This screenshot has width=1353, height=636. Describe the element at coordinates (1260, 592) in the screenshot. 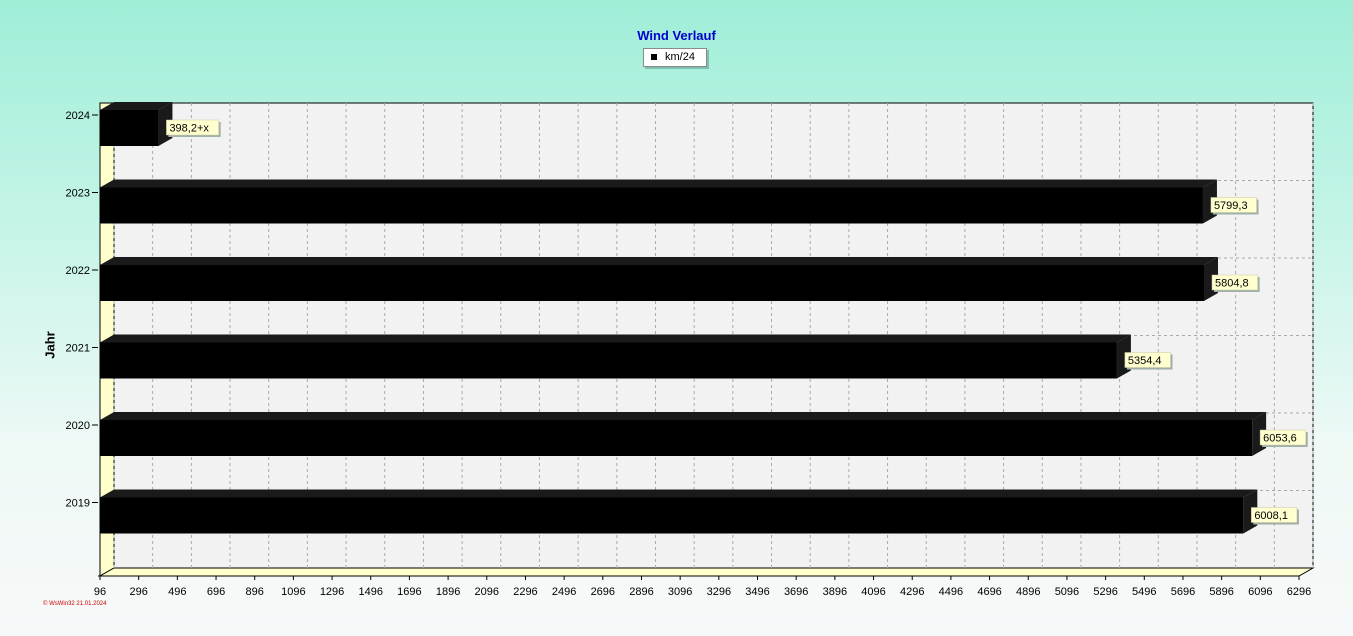

I see `x-tick-label: 6096` at that location.